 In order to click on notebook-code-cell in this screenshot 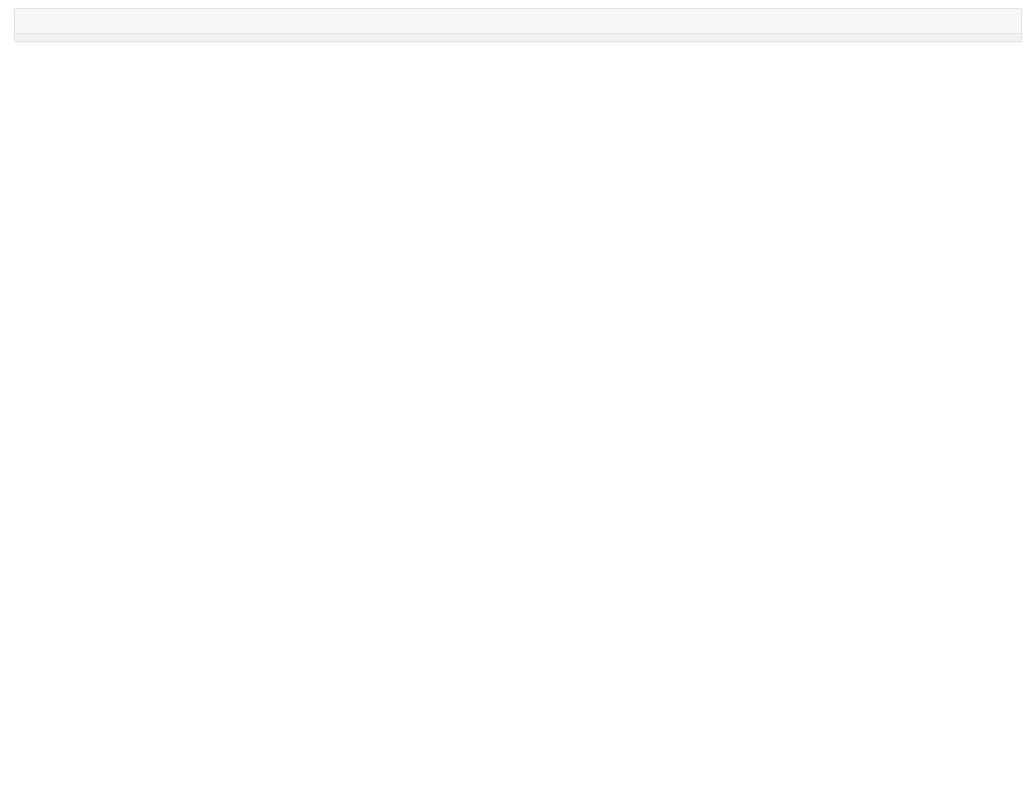, I will do `click(518, 25)`.